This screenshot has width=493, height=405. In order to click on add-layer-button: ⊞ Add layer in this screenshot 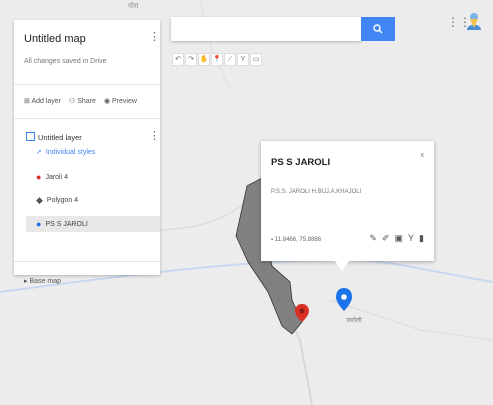, I will do `click(42, 101)`.